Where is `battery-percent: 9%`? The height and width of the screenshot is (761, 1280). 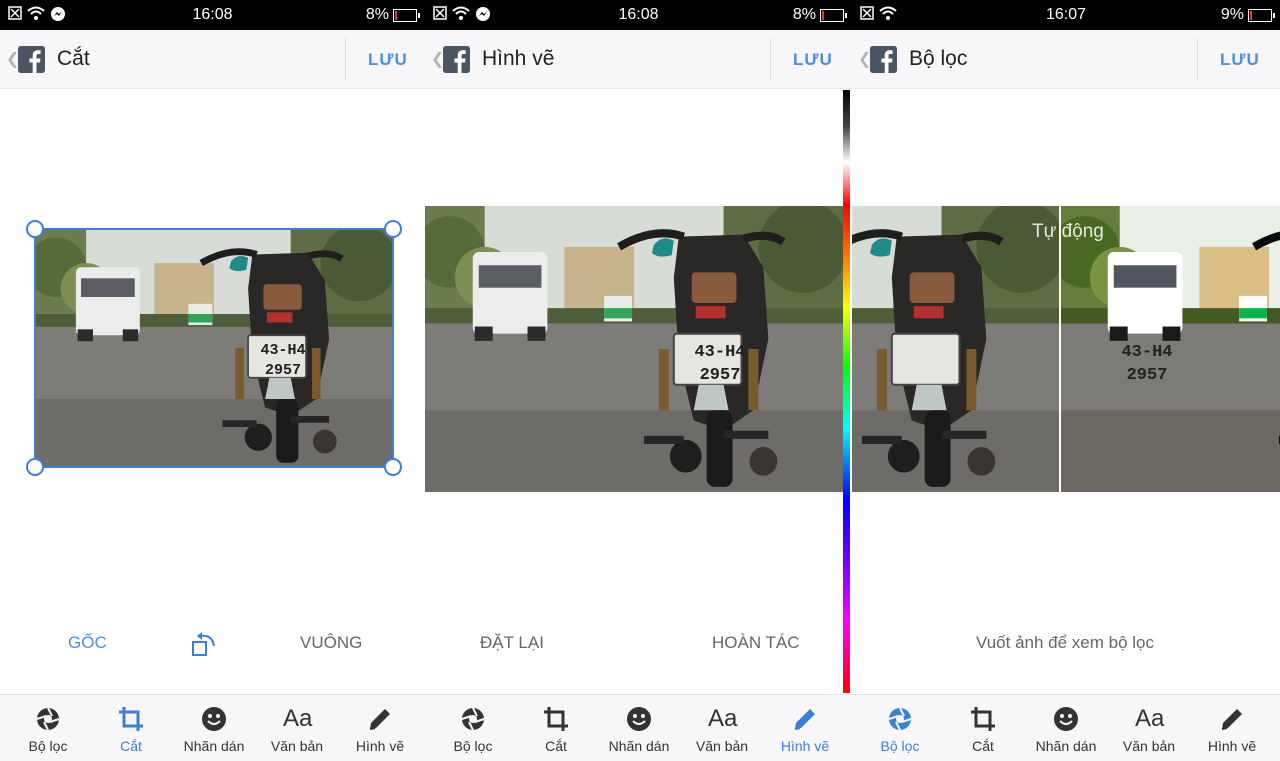 battery-percent: 9% is located at coordinates (1232, 14).